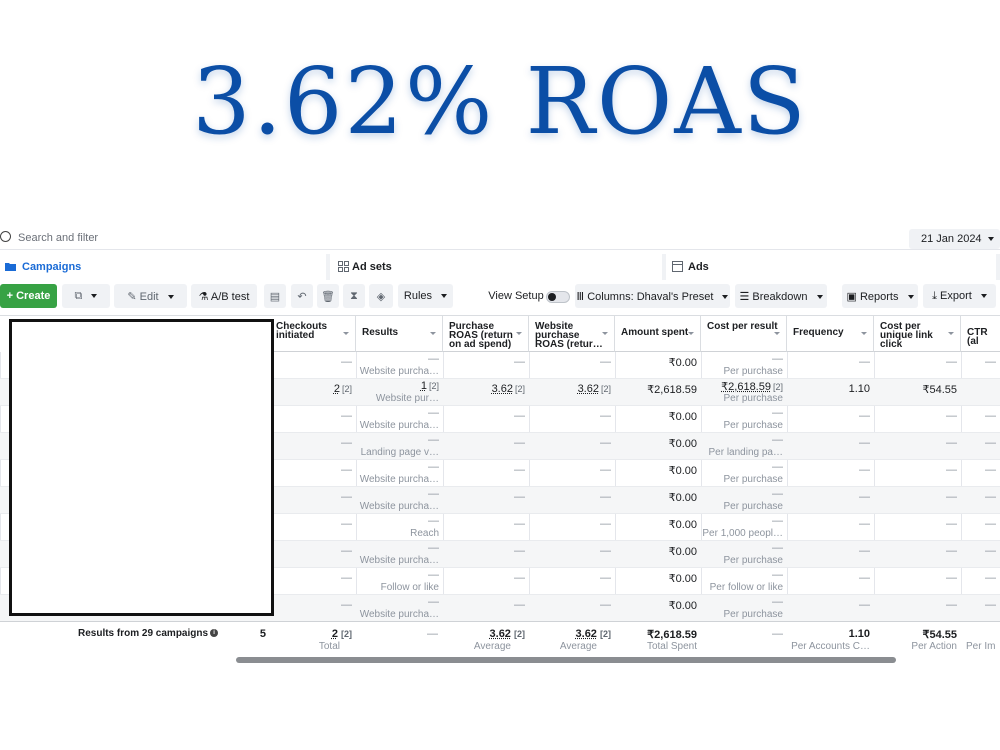 This screenshot has width=1000, height=750. Describe the element at coordinates (500, 238) in the screenshot. I see `search-bar: Search and filter 21 Jan 2024` at that location.